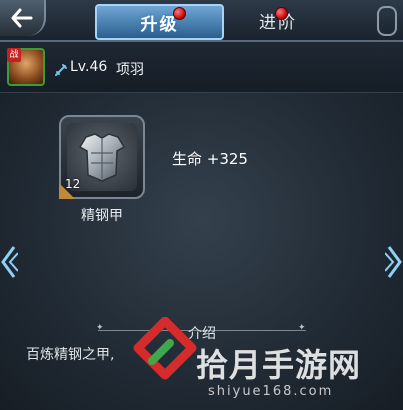 This screenshot has width=403, height=410. I want to click on back-arrow-icon, so click(22, 18).